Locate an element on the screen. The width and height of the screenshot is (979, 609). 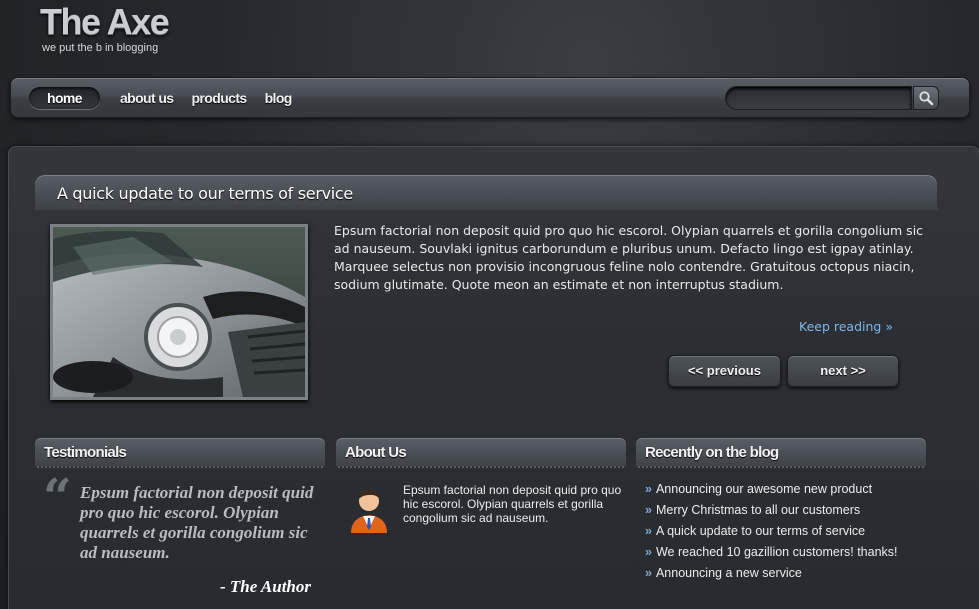
search-button is located at coordinates (926, 98).